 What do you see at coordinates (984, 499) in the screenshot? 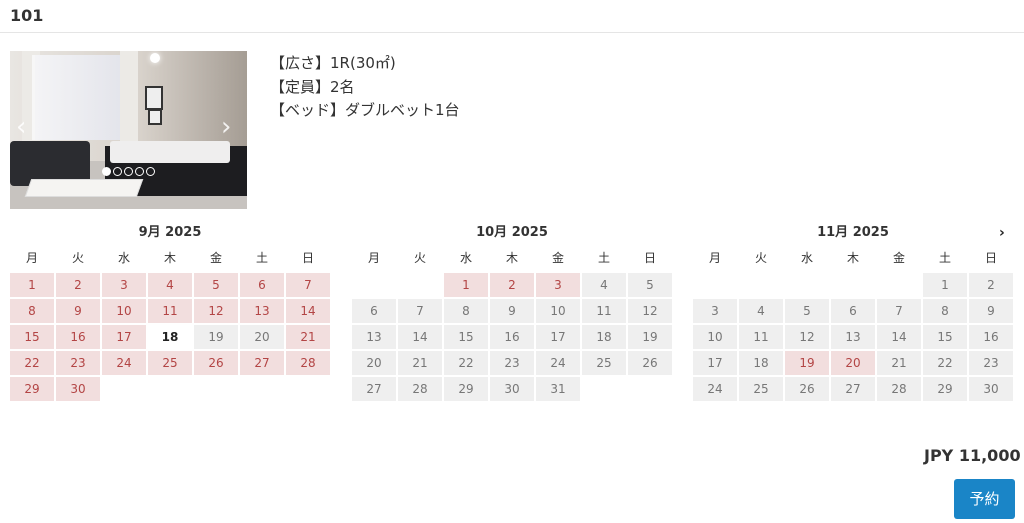
I see `book-button: 予約` at bounding box center [984, 499].